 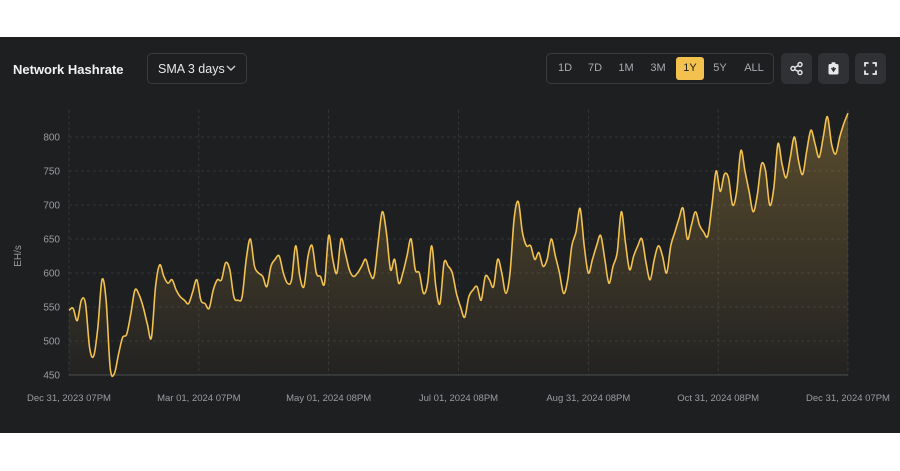 I want to click on y-tick-label: 450, so click(x=51, y=376).